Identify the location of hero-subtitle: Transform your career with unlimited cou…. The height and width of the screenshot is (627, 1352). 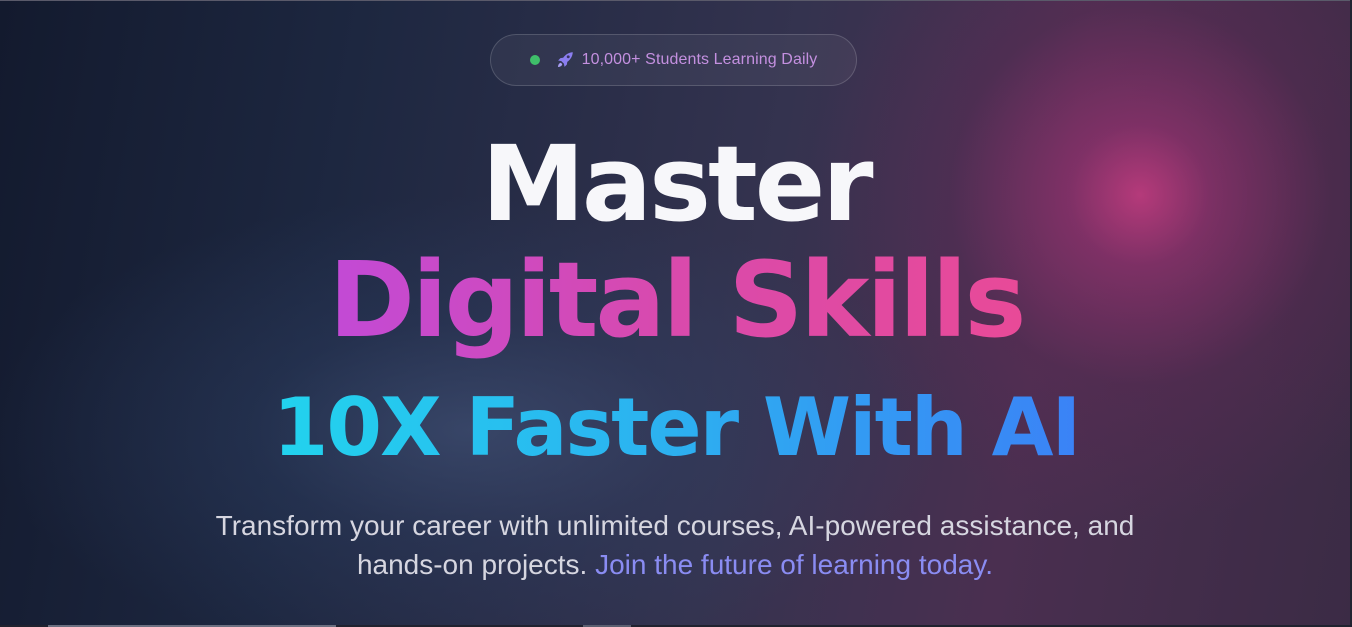
(675, 545).